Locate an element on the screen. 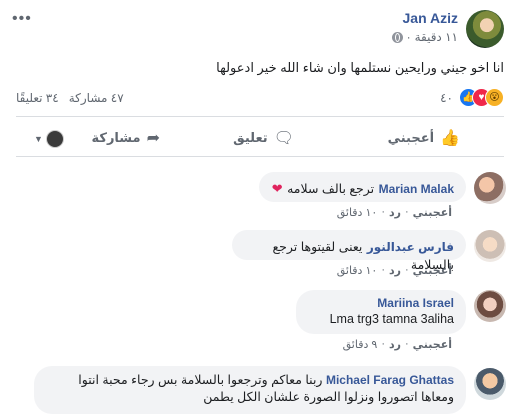  divider-bottom is located at coordinates (260, 156).